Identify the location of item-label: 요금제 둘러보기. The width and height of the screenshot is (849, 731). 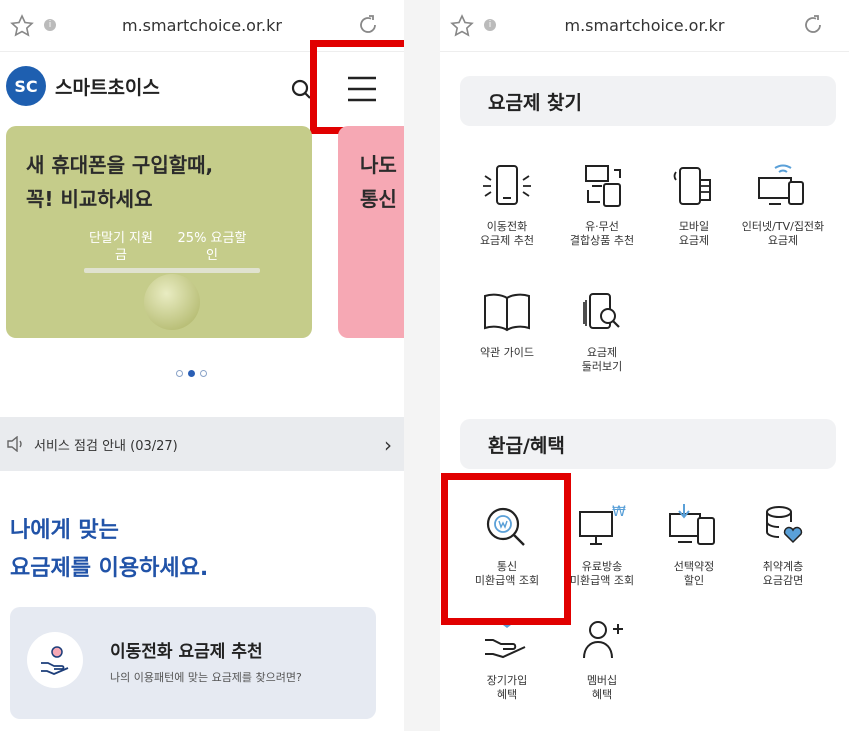
(602, 359).